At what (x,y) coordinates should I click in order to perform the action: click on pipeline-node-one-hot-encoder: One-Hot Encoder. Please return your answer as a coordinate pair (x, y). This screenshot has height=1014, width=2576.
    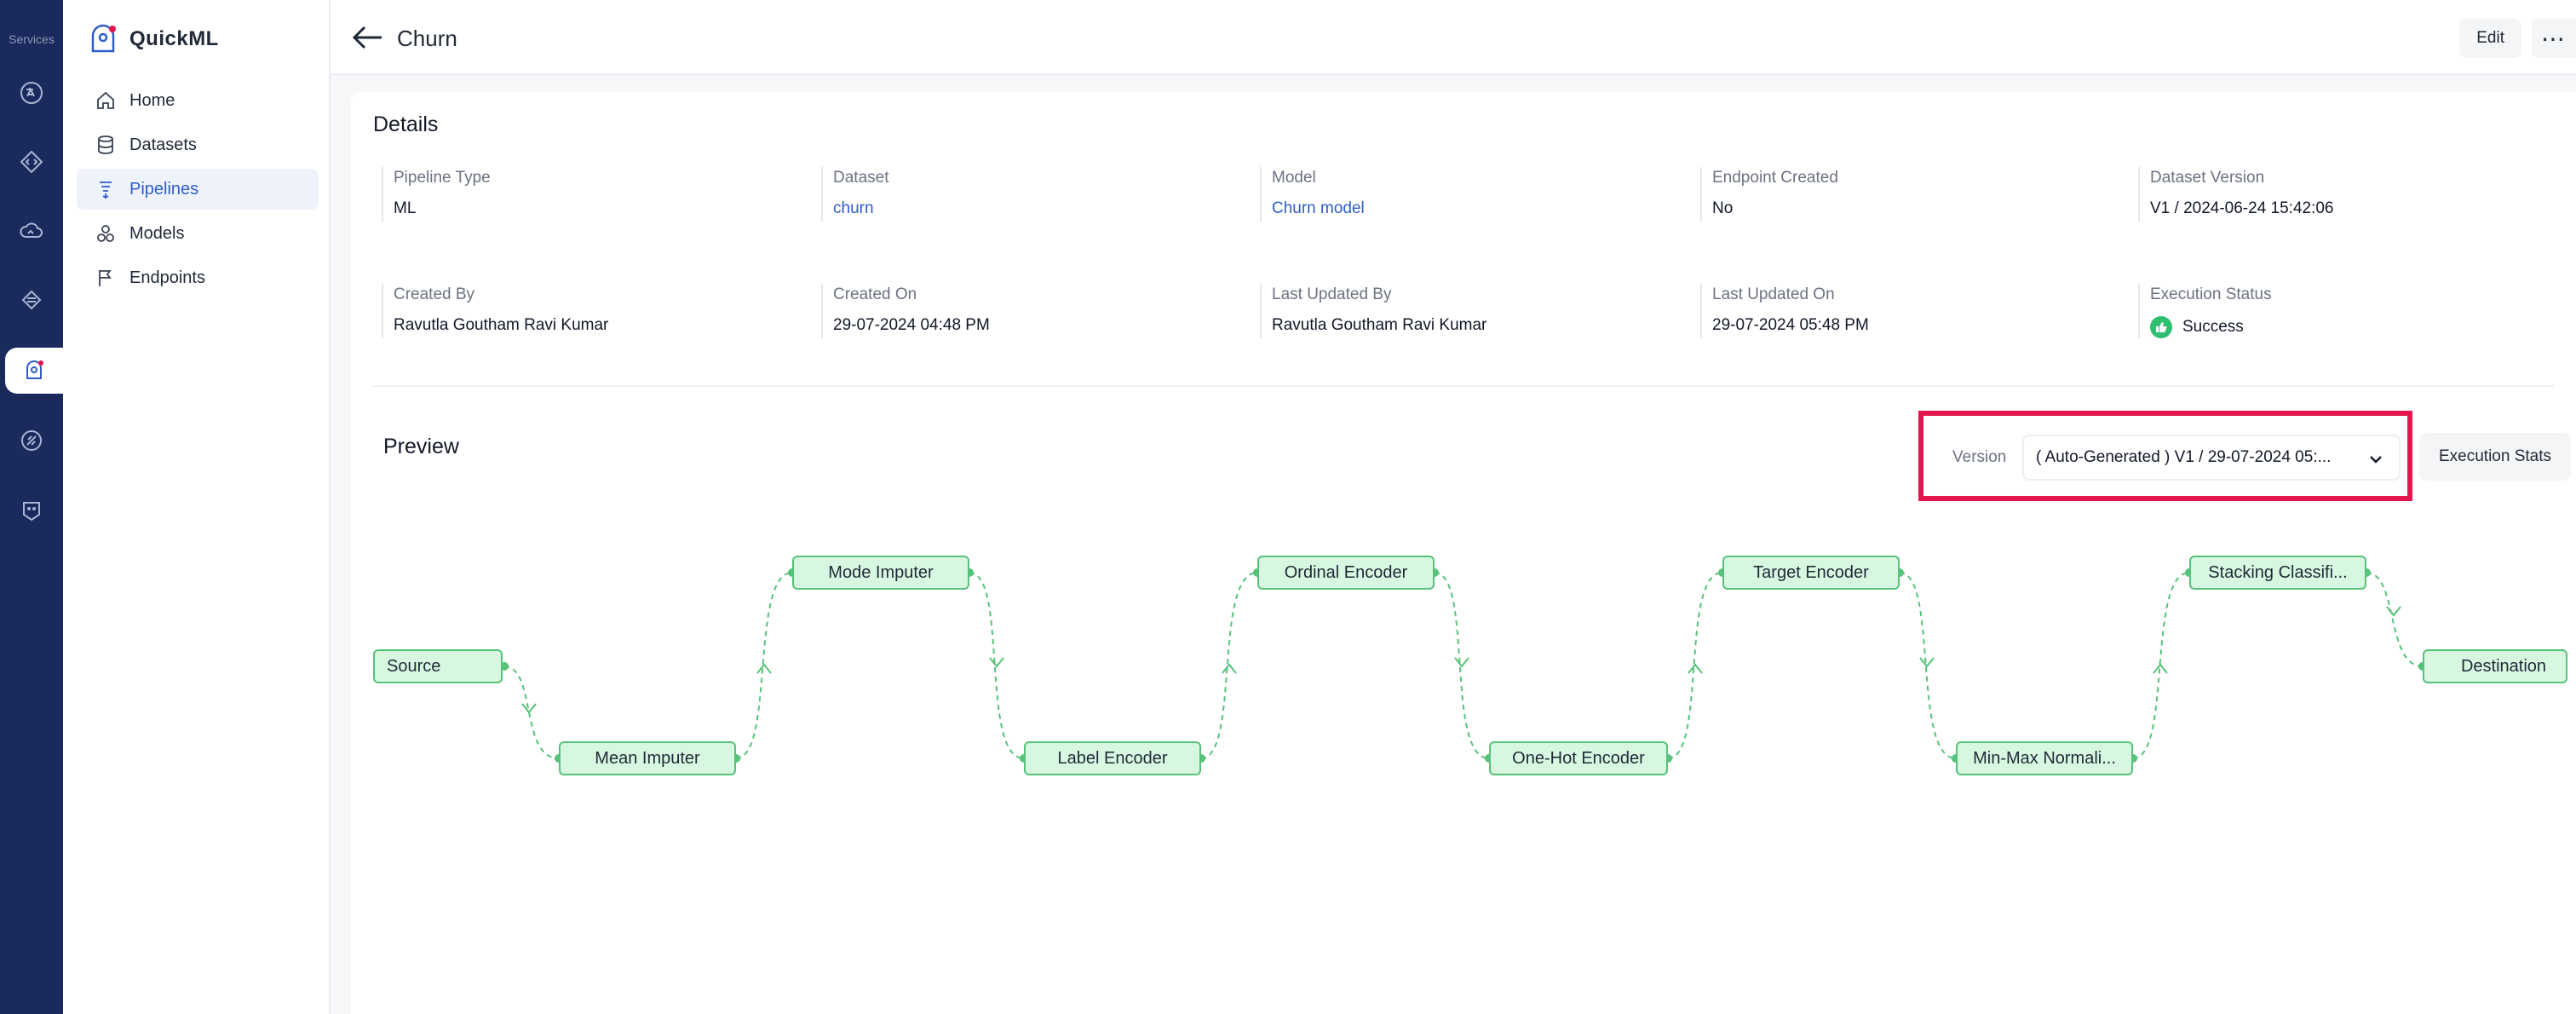
    Looking at the image, I should click on (1579, 758).